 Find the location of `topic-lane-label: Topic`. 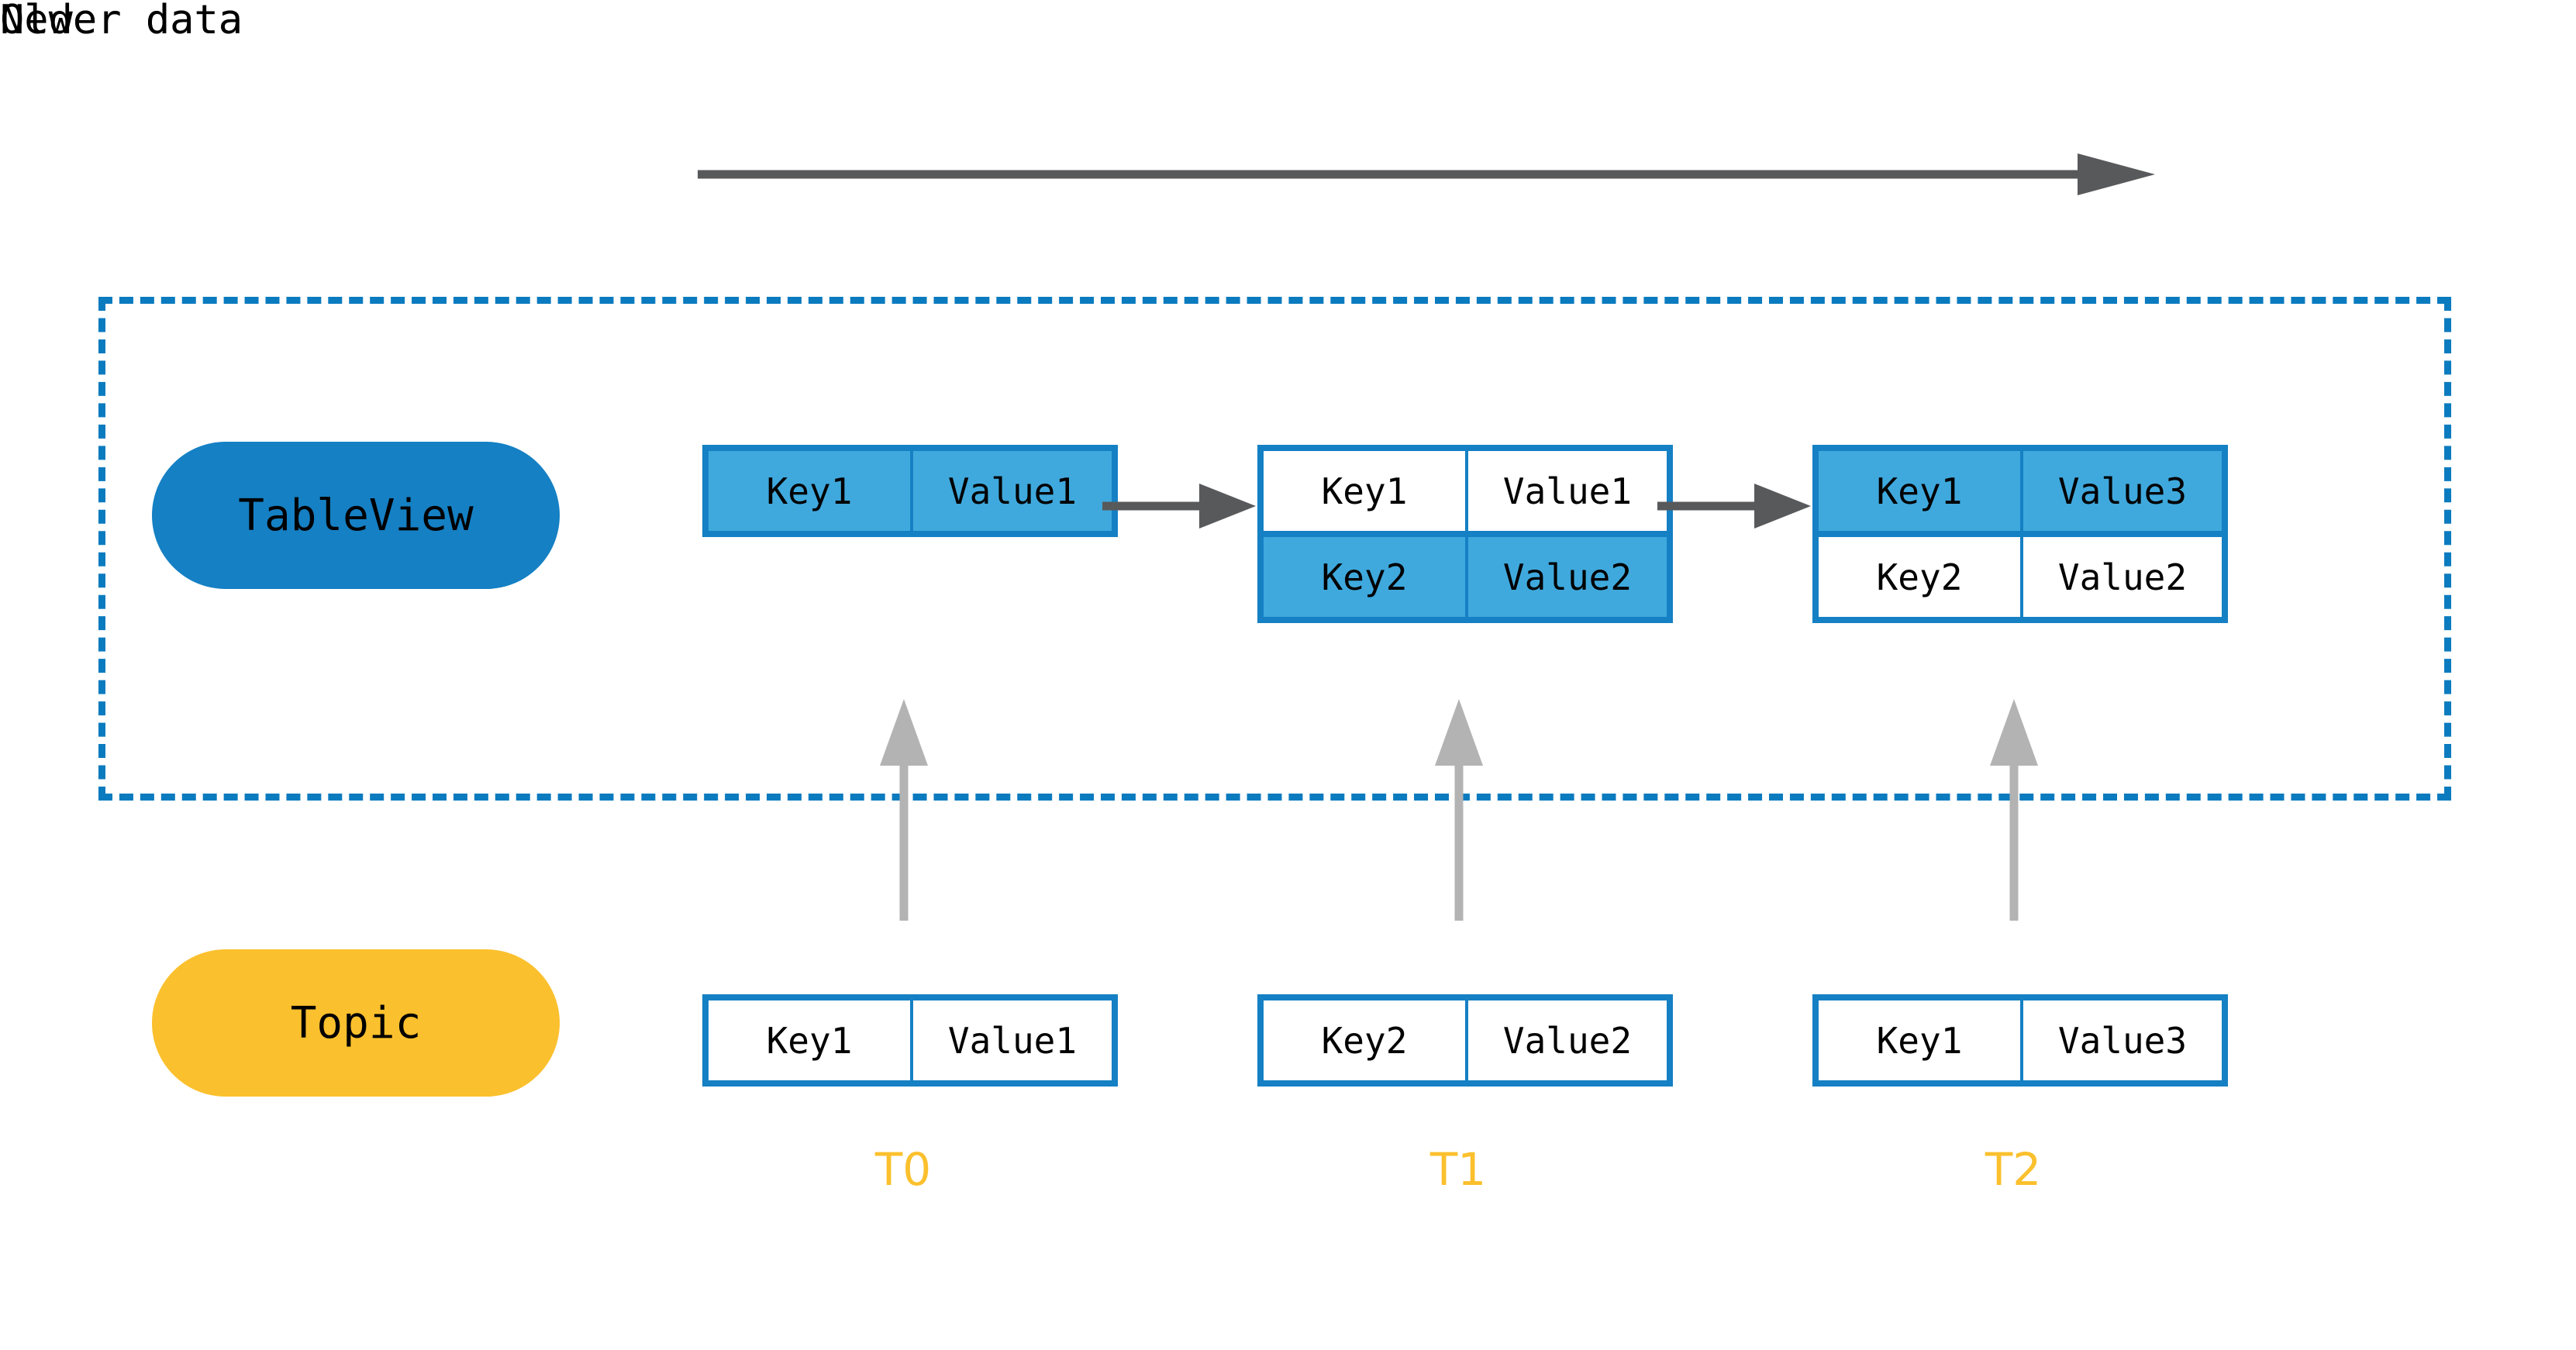

topic-lane-label: Topic is located at coordinates (356, 1023).